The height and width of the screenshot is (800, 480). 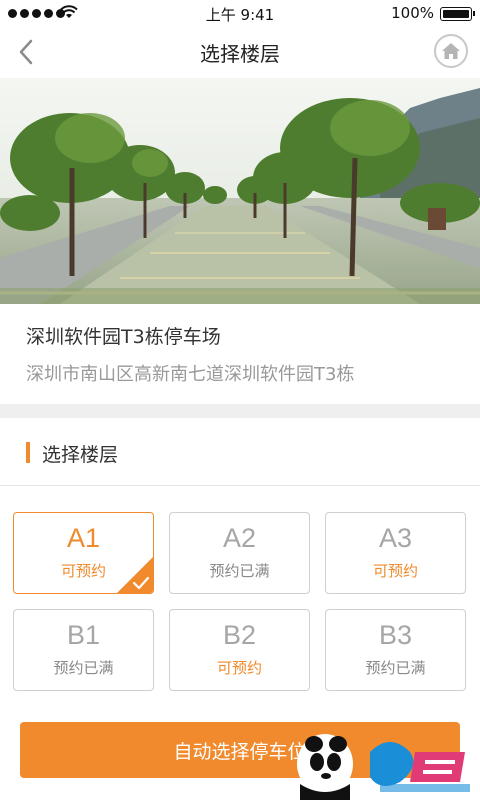 I want to click on battery-icon, so click(x=457, y=14).